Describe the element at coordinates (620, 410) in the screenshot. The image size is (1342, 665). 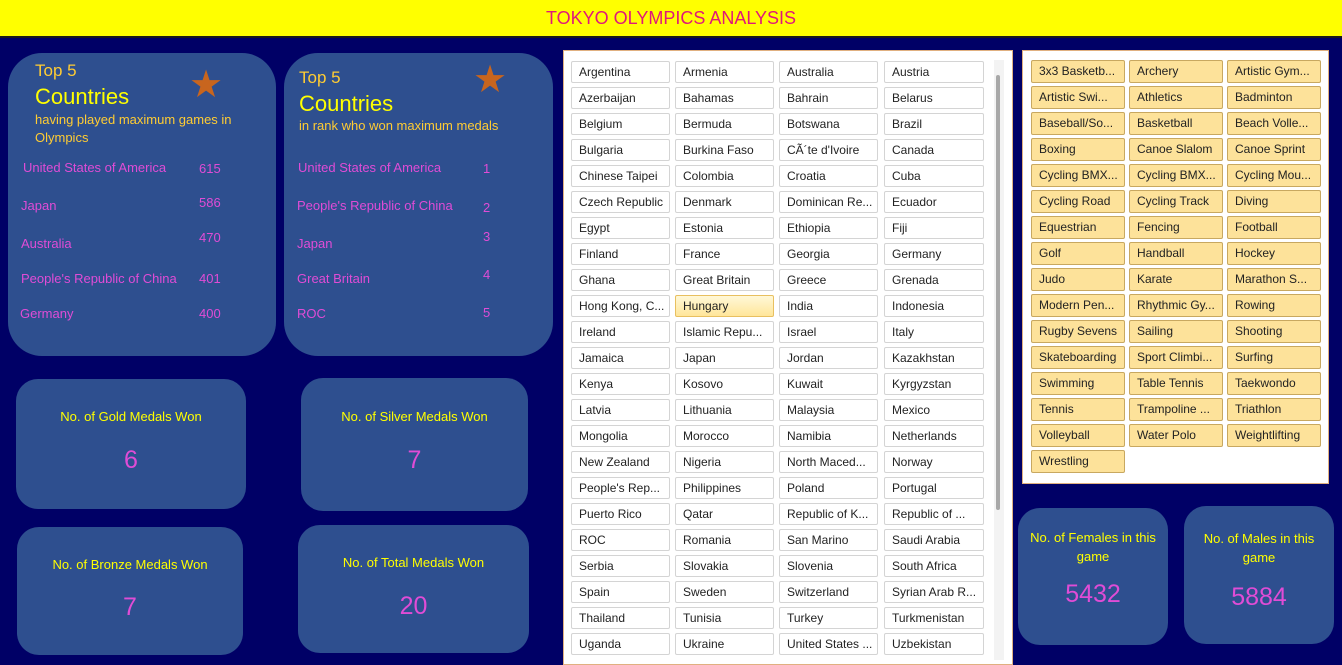
I see `country-slicer-item: Latvia` at that location.